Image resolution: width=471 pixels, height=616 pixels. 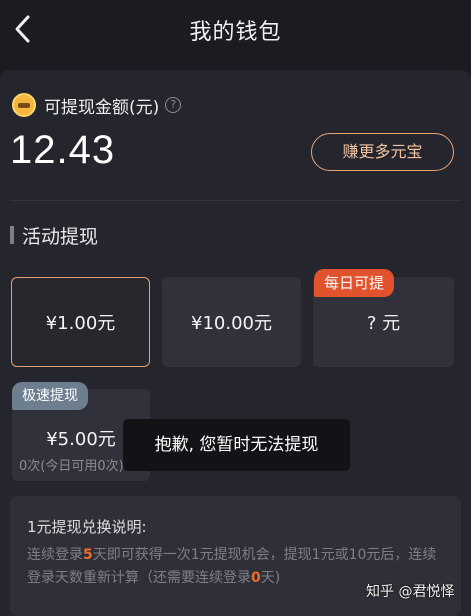 I want to click on days-remaining: 0, so click(x=256, y=578).